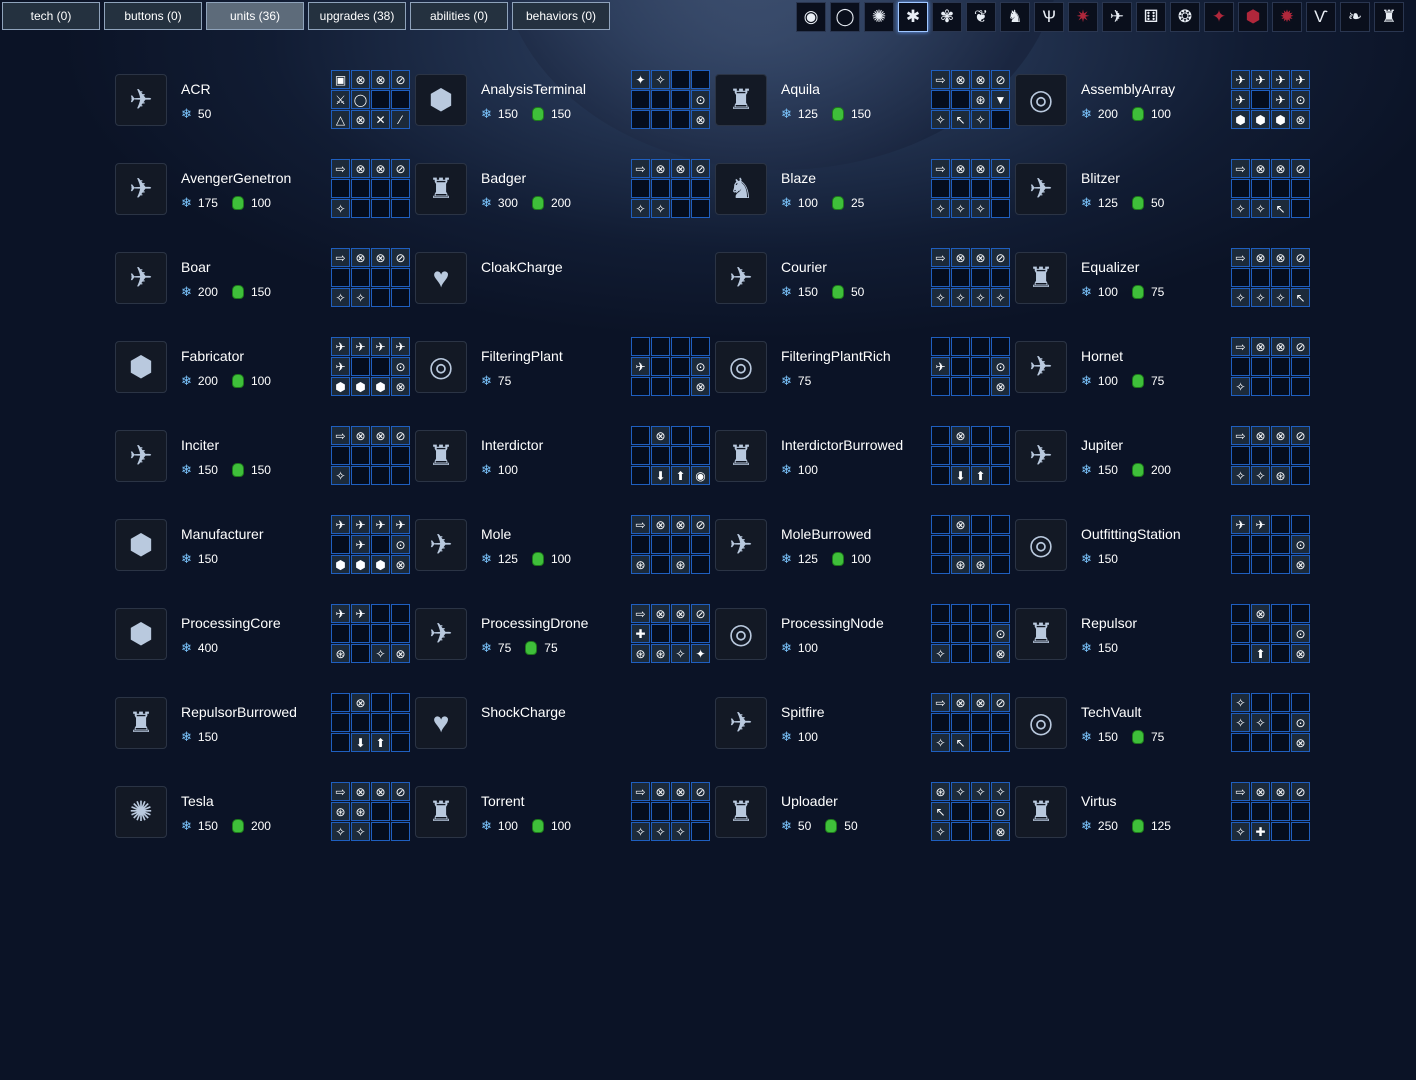 The width and height of the screenshot is (1416, 1080). What do you see at coordinates (865, 456) in the screenshot?
I see `unit-card: ♜ InterdictorBurrowed ❄ 100 ⊗ ⬇ ⬆` at bounding box center [865, 456].